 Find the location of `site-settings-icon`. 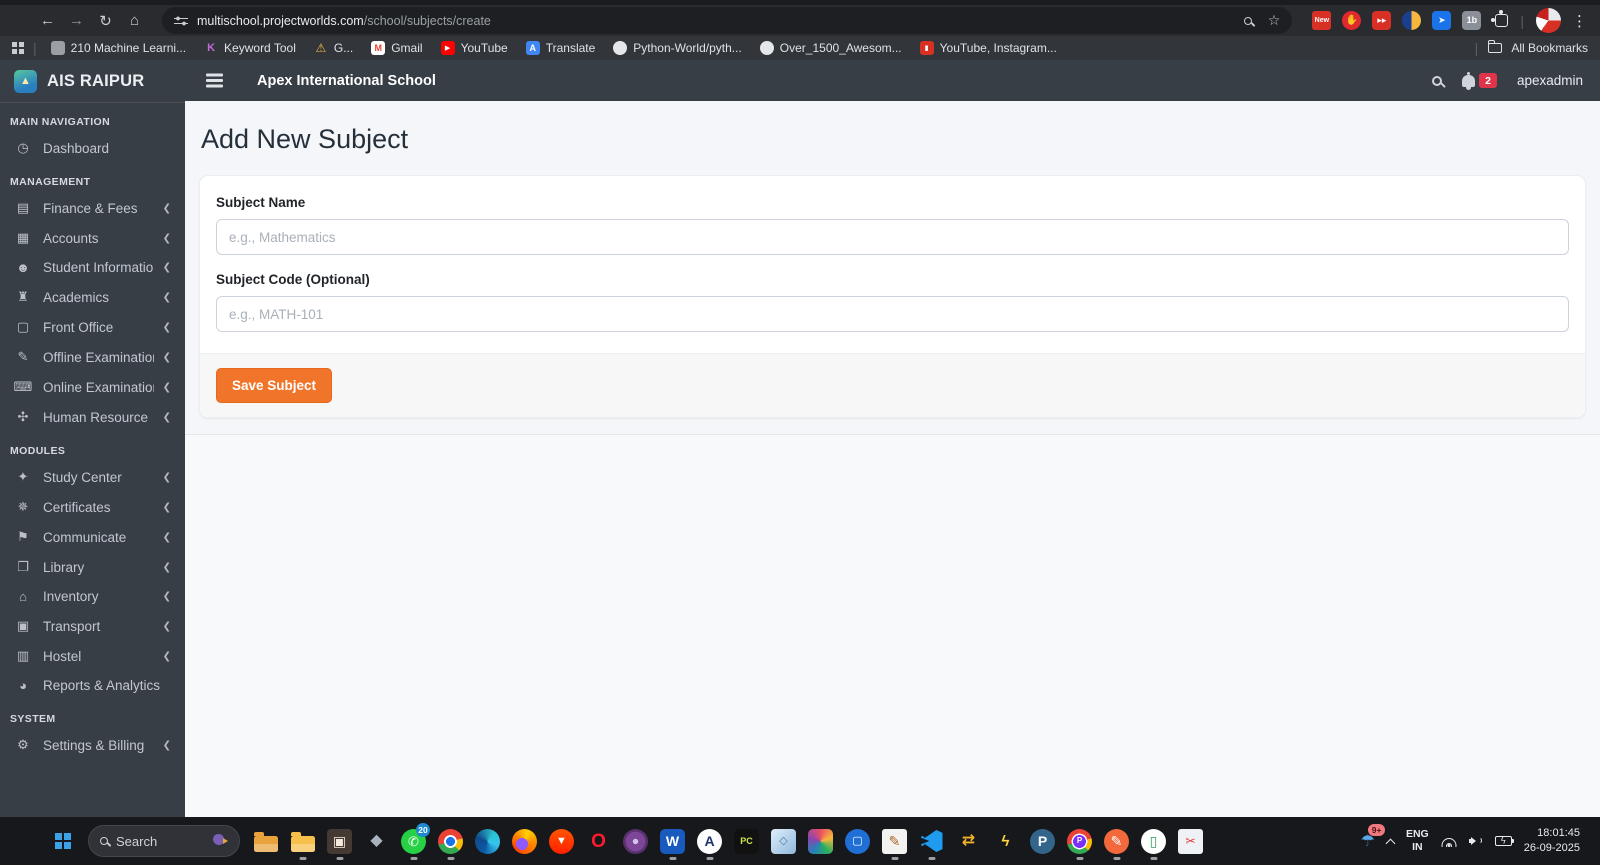

site-settings-icon is located at coordinates (181, 20).